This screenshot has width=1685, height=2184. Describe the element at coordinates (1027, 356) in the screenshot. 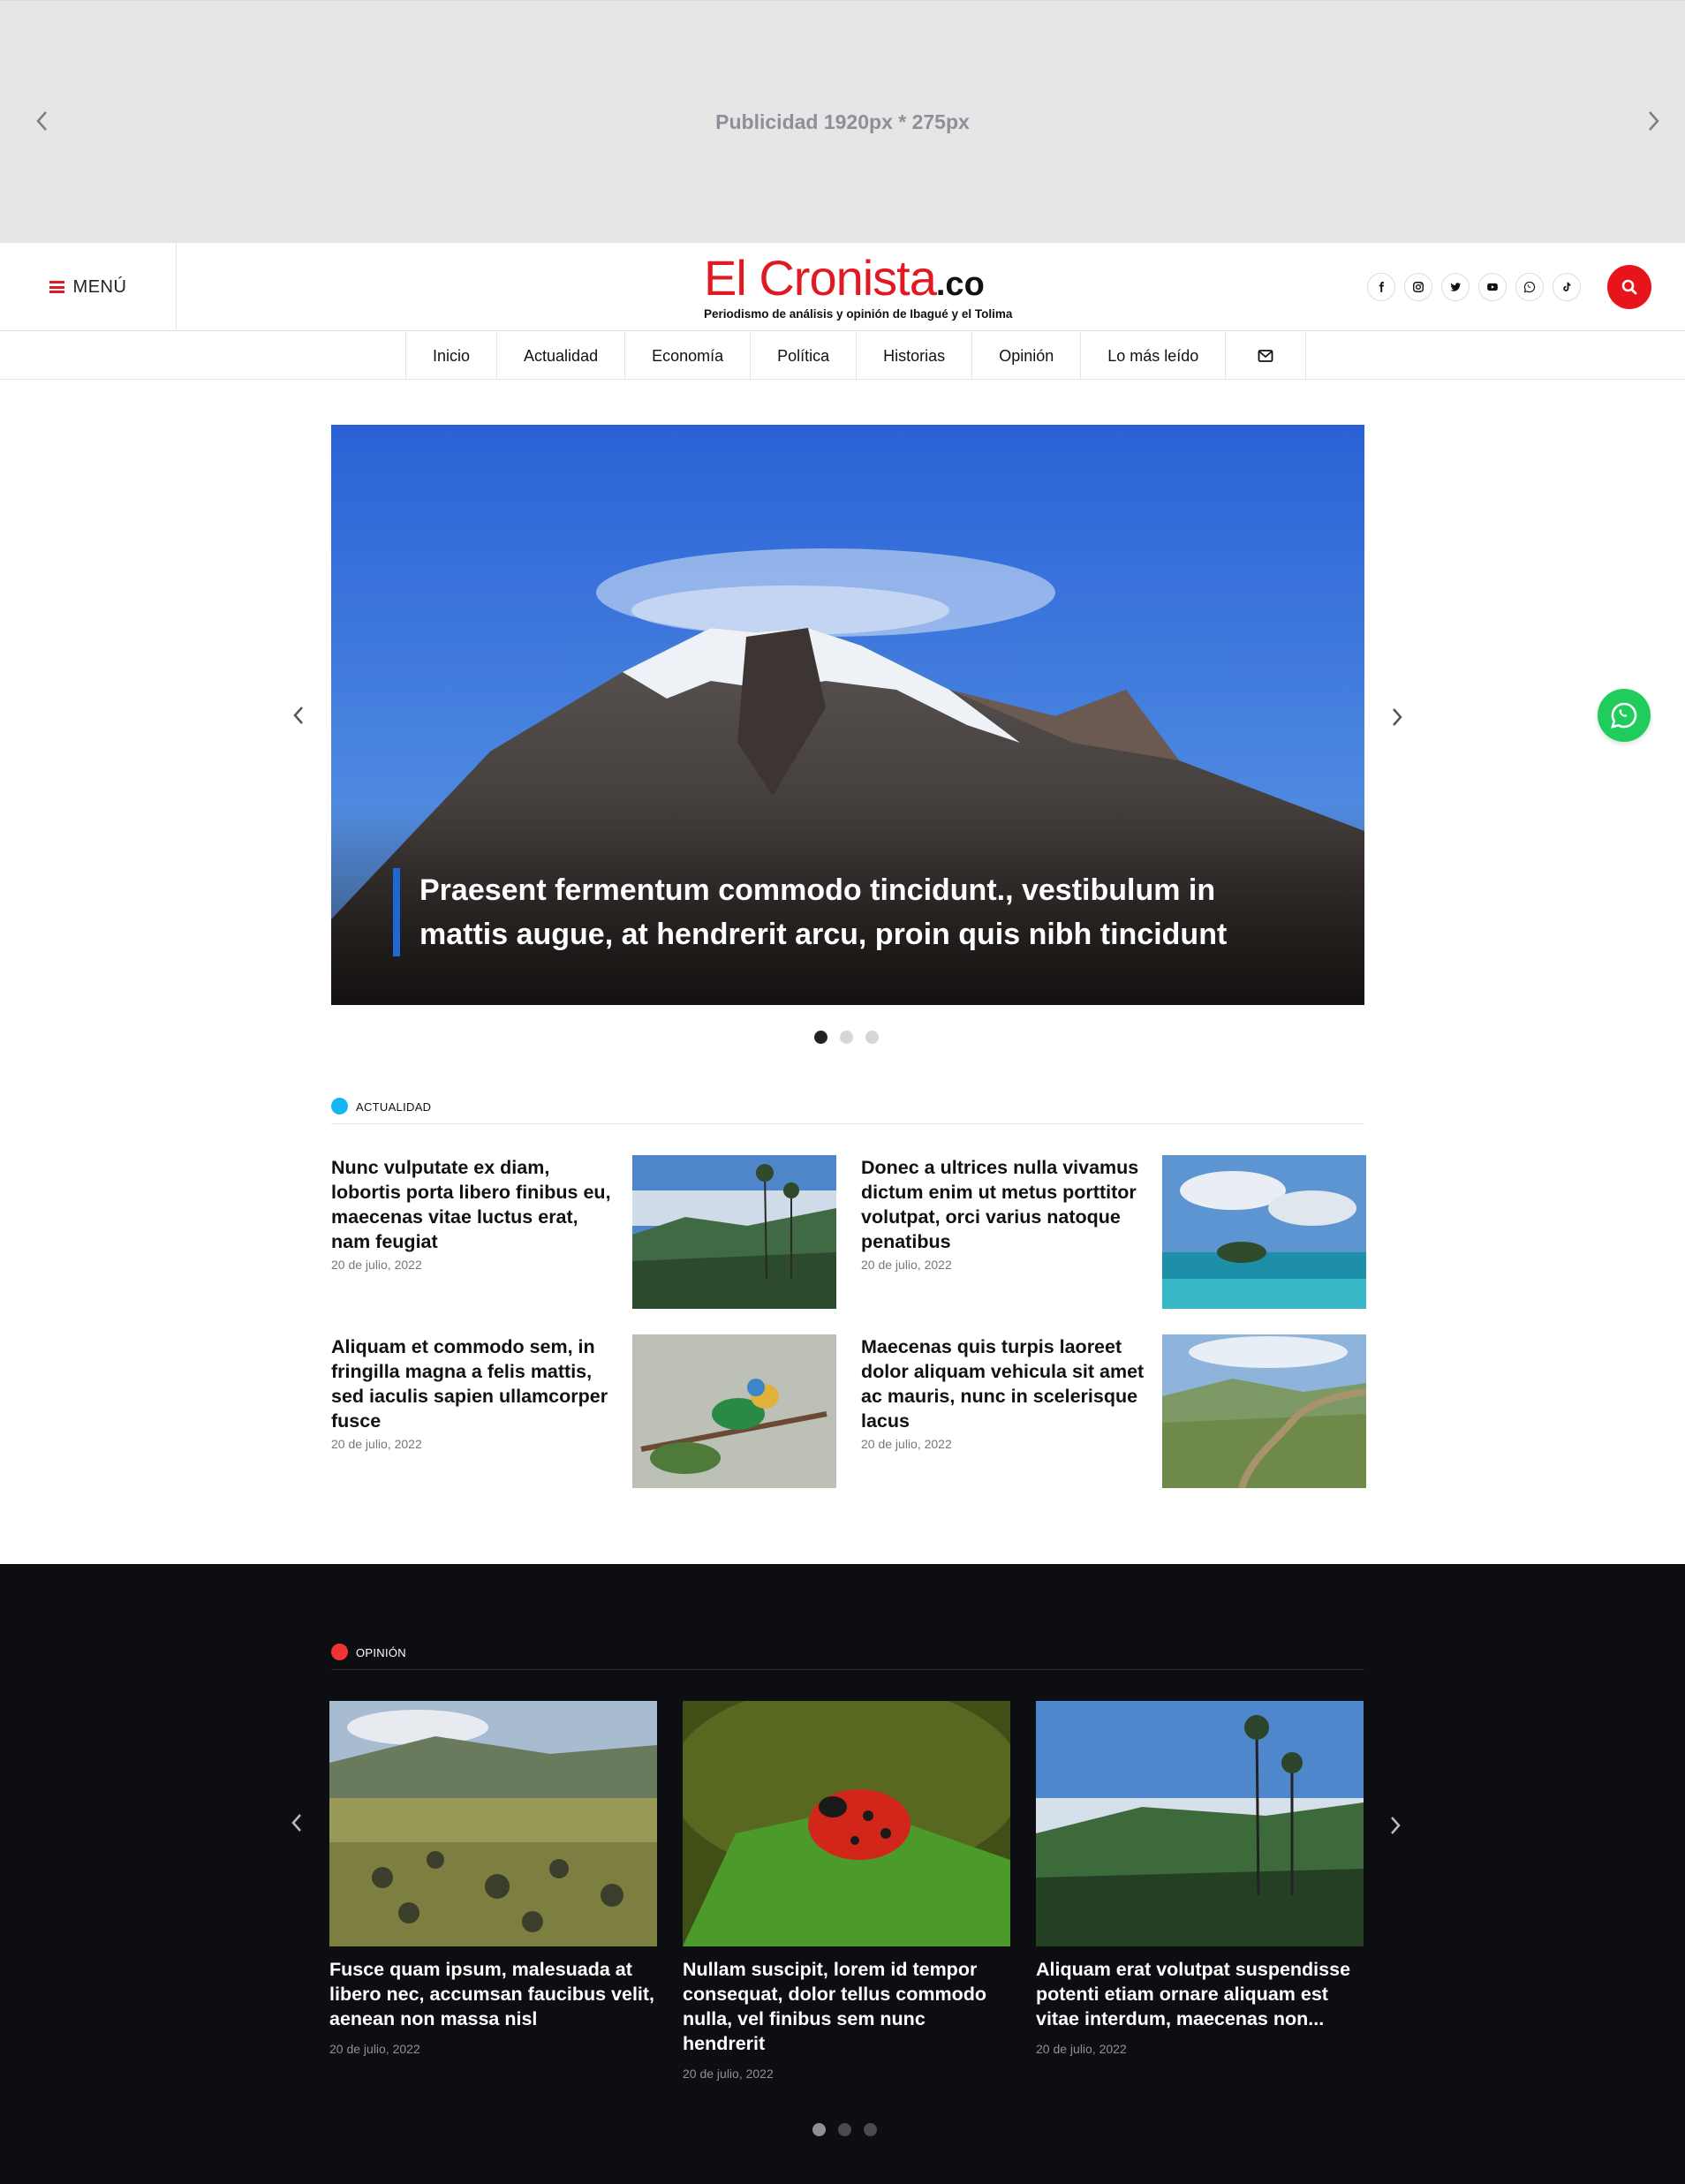

I see `nav-item-opinion: Opinión` at that location.